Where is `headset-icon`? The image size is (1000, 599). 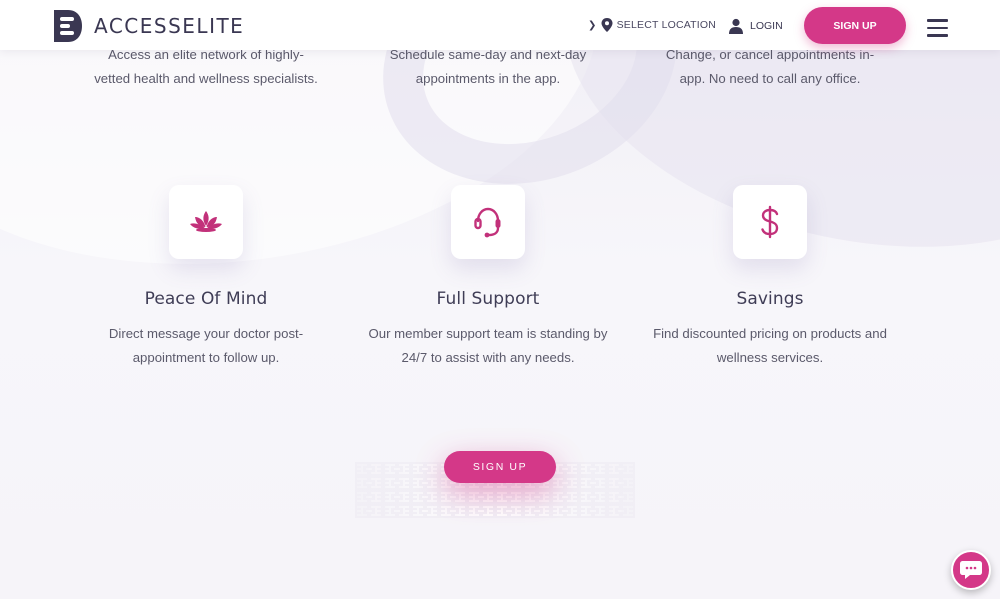
headset-icon is located at coordinates (487, 222).